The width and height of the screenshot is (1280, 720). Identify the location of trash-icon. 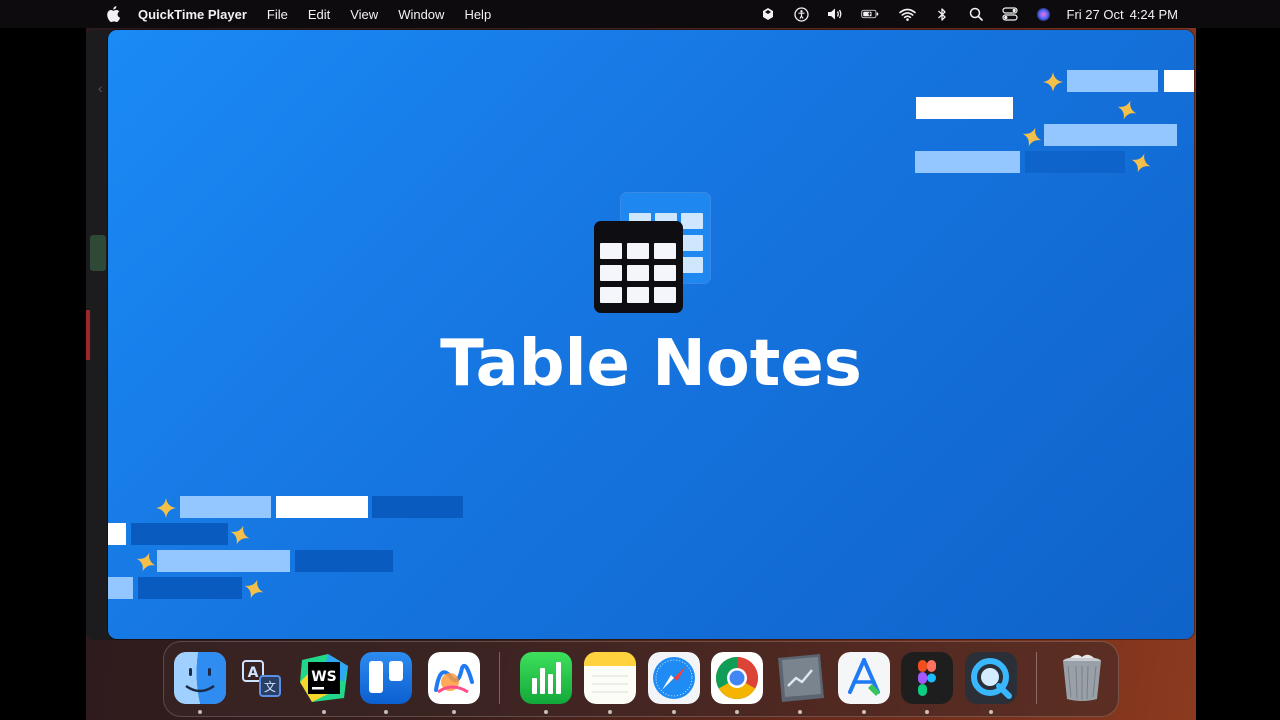
(1082, 678).